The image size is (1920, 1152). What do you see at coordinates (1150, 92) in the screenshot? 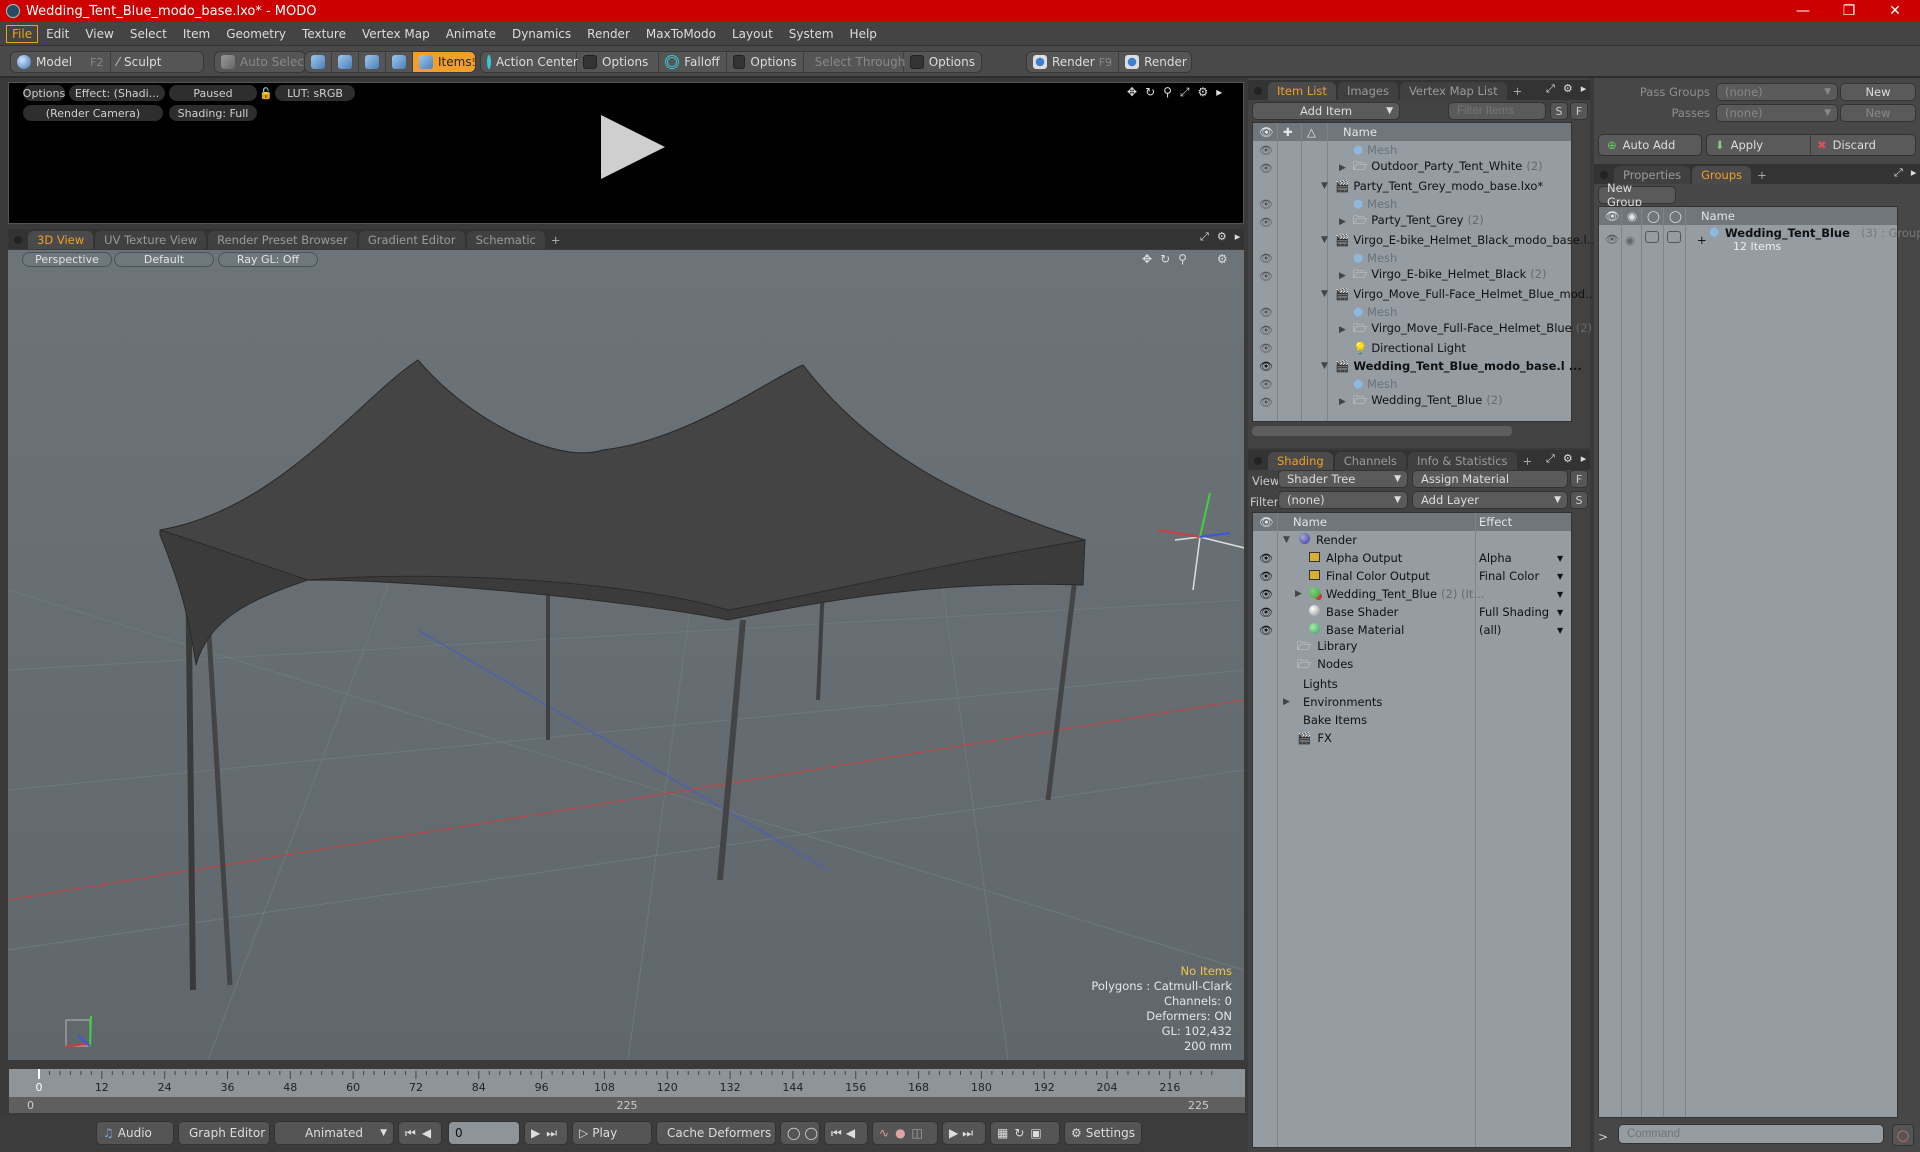
I see `rotate-icon: ↻` at bounding box center [1150, 92].